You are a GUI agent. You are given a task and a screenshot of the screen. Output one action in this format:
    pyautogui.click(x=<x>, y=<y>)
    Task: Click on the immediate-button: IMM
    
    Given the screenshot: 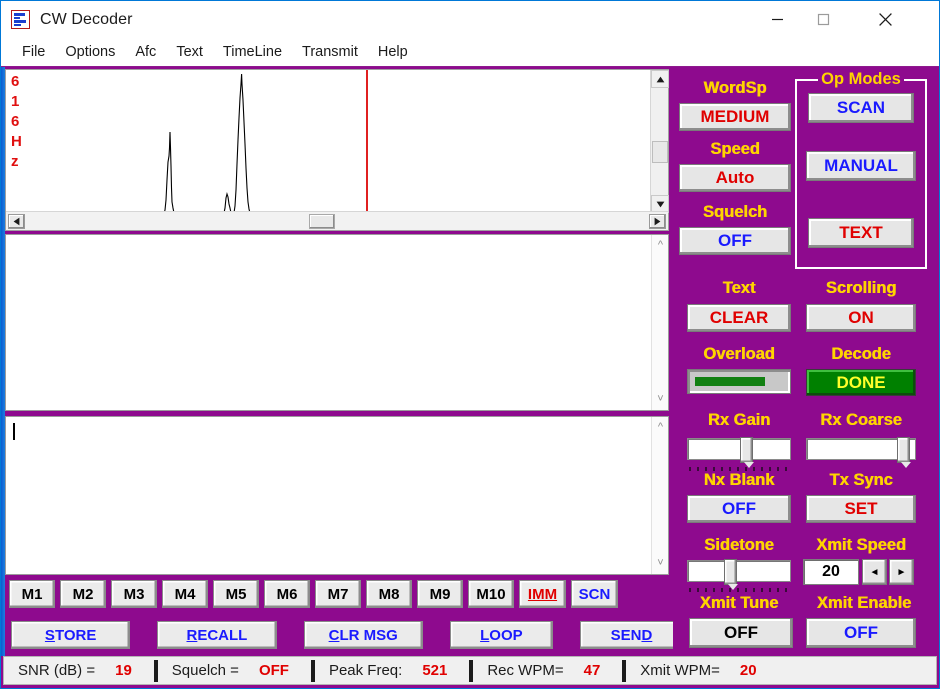 What is the action you would take?
    pyautogui.click(x=542, y=594)
    